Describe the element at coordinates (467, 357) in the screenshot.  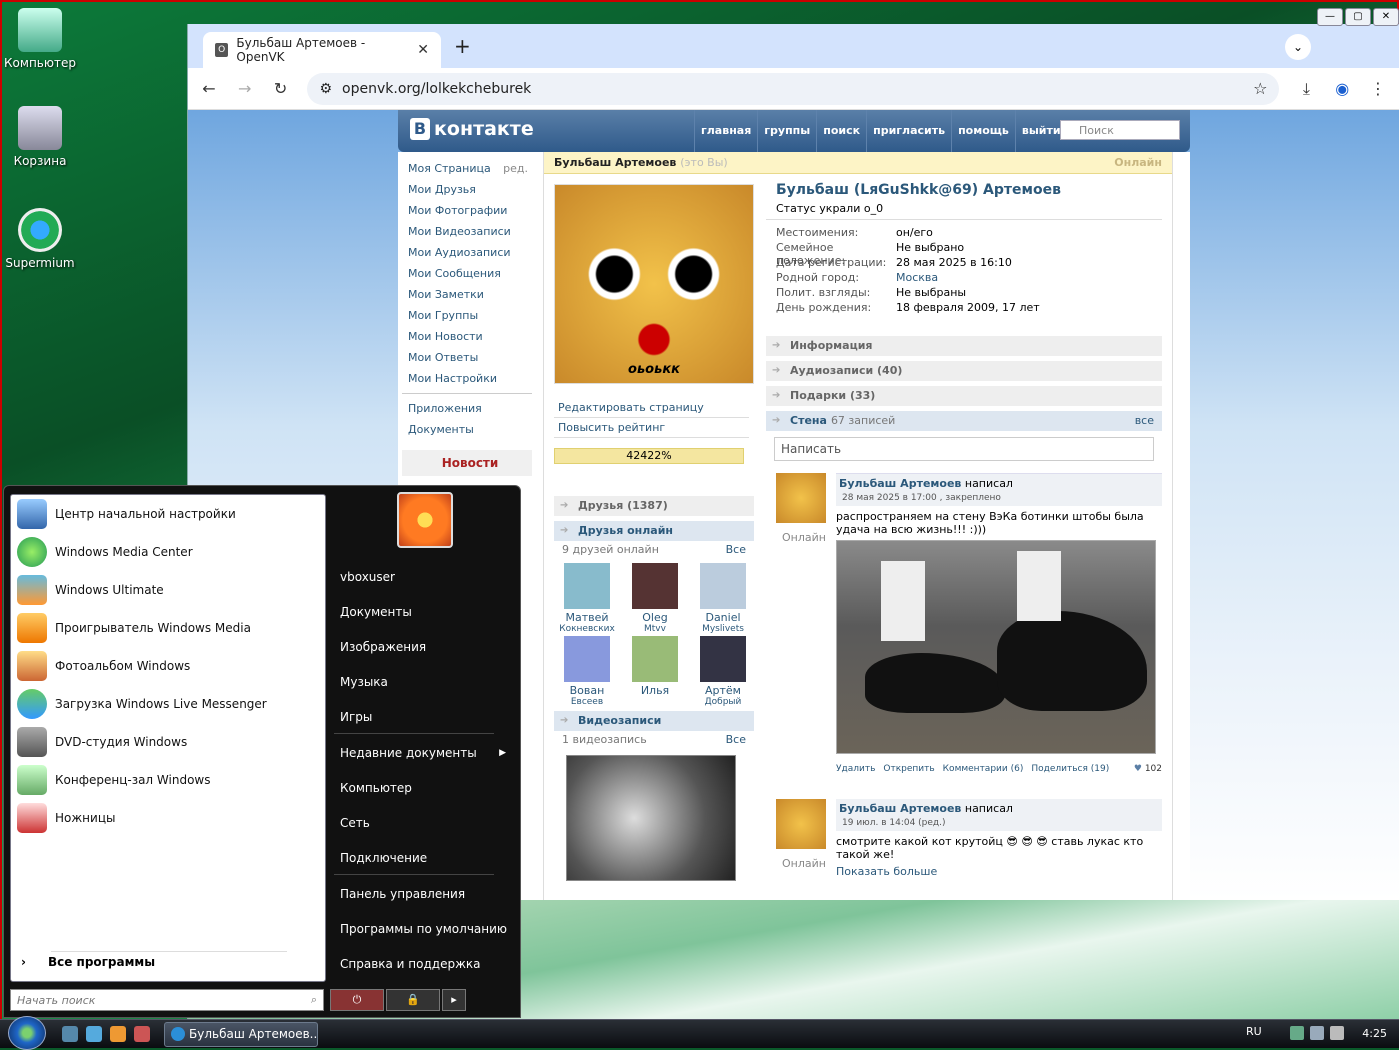
I see `menu-answers: Мои Ответы` at that location.